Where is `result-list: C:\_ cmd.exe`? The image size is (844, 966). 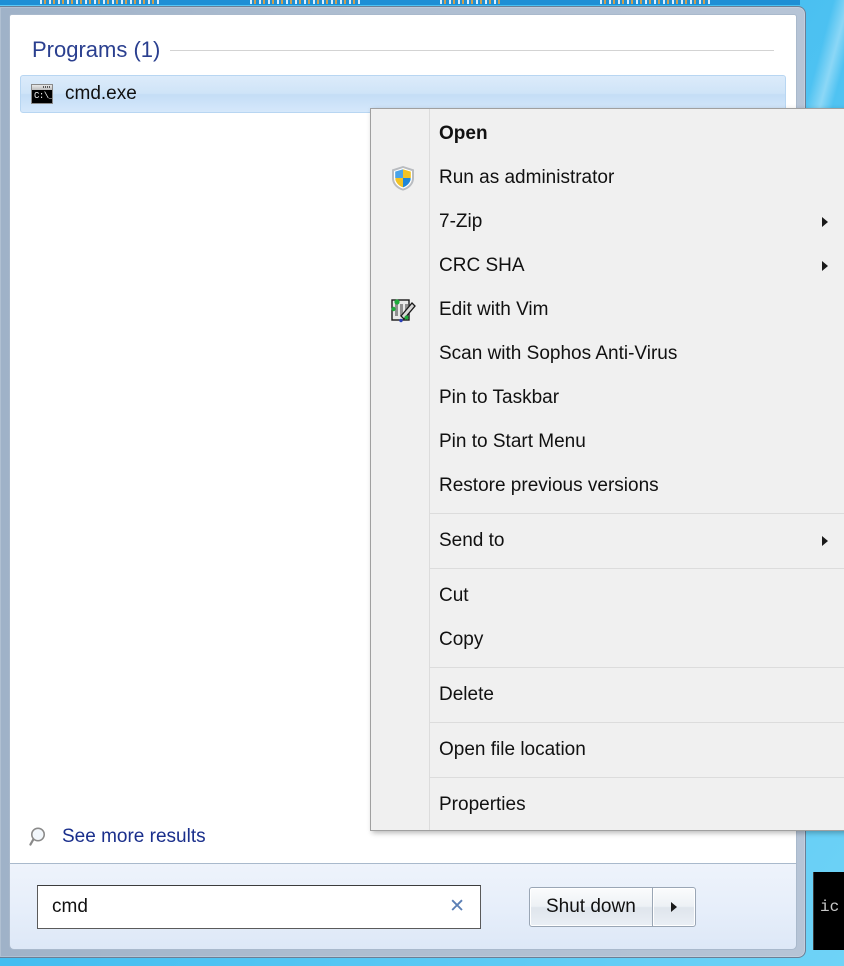 result-list: C:\_ cmd.exe is located at coordinates (403, 88).